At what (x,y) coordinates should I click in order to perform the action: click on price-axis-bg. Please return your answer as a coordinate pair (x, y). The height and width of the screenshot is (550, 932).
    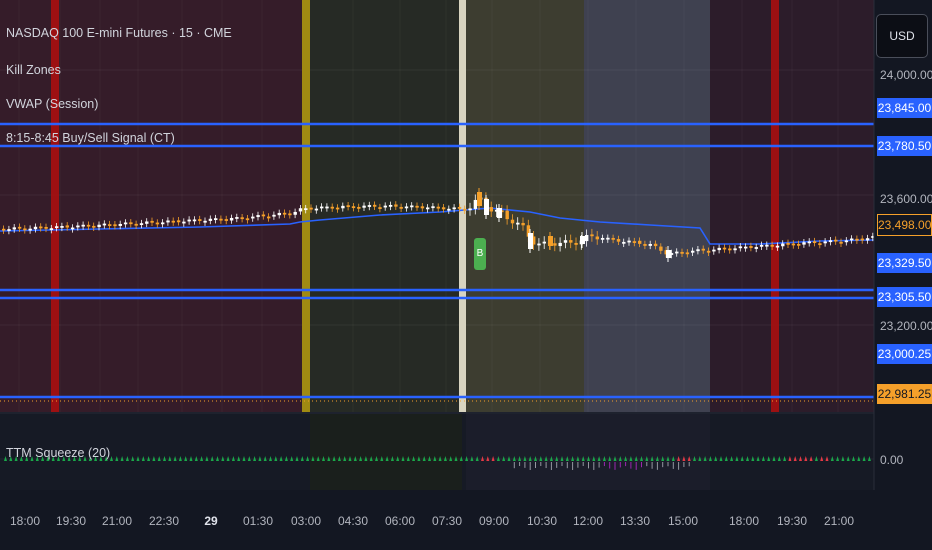
    Looking at the image, I should click on (903, 275).